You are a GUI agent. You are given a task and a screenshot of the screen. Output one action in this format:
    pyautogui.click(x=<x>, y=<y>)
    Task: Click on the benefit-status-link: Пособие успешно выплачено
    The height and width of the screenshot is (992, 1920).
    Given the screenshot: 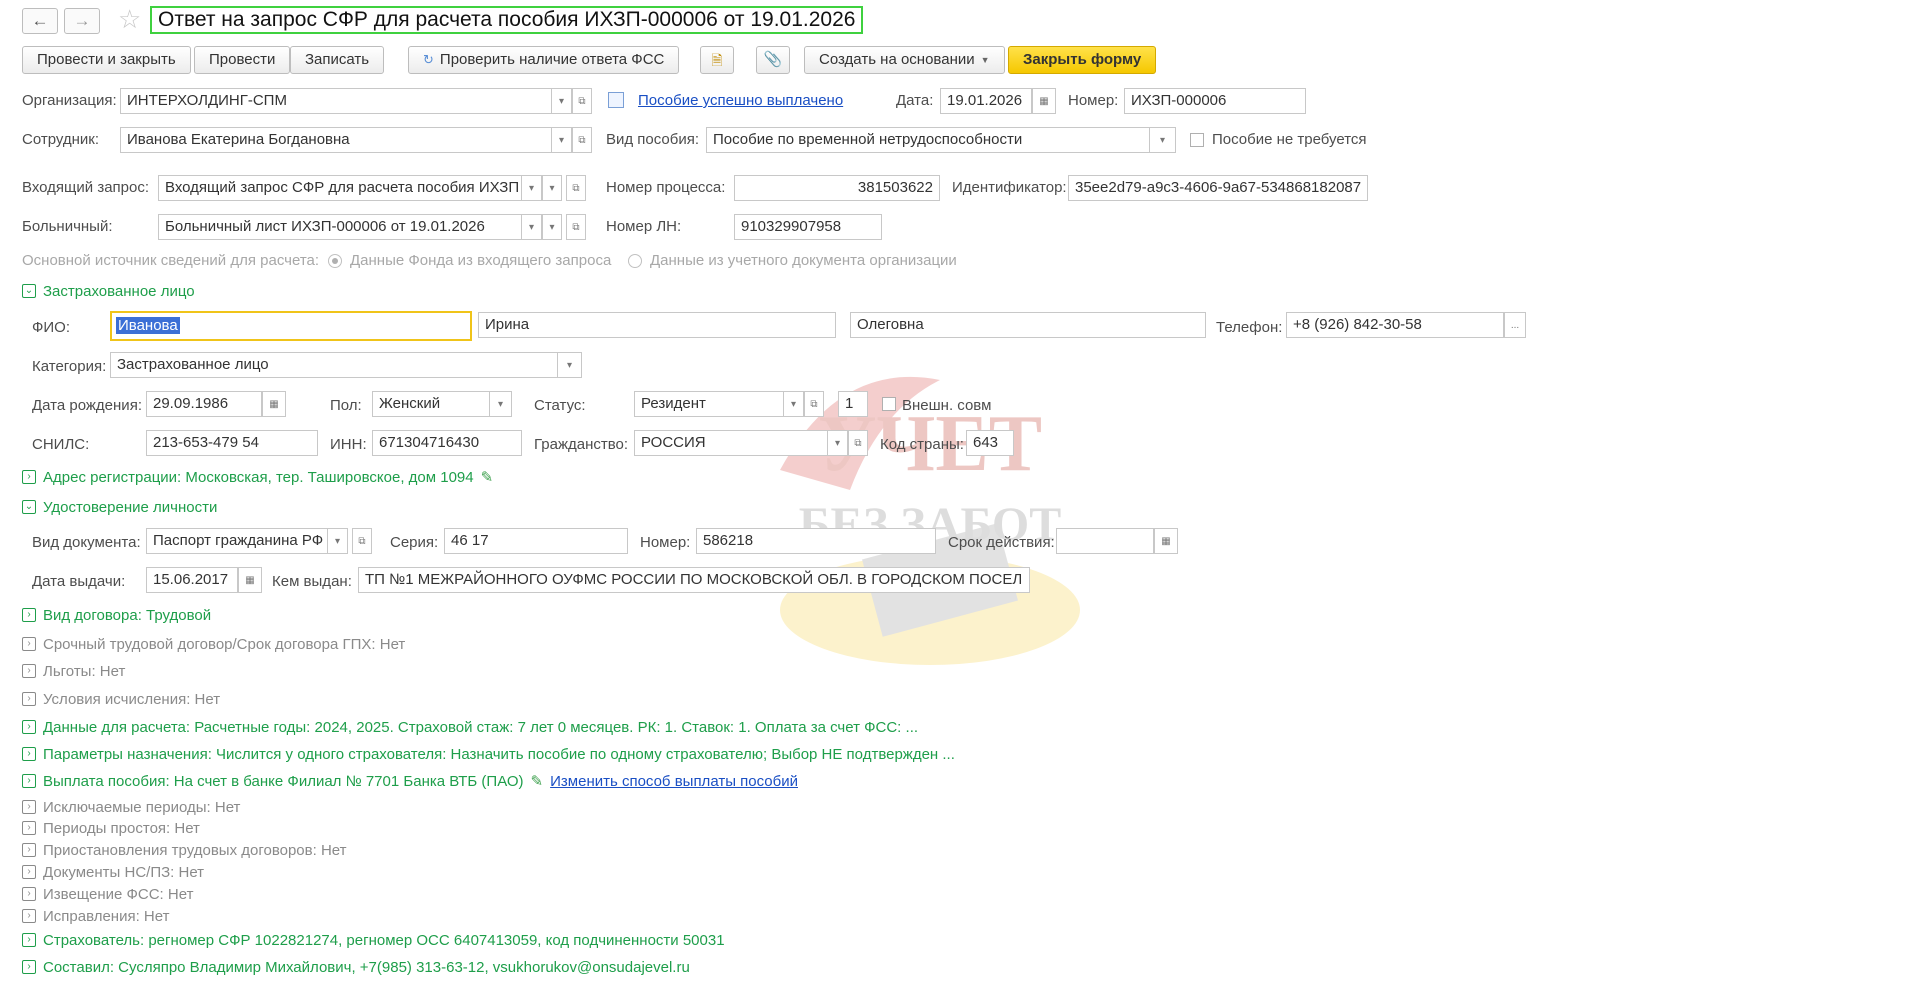 What is the action you would take?
    pyautogui.click(x=740, y=101)
    